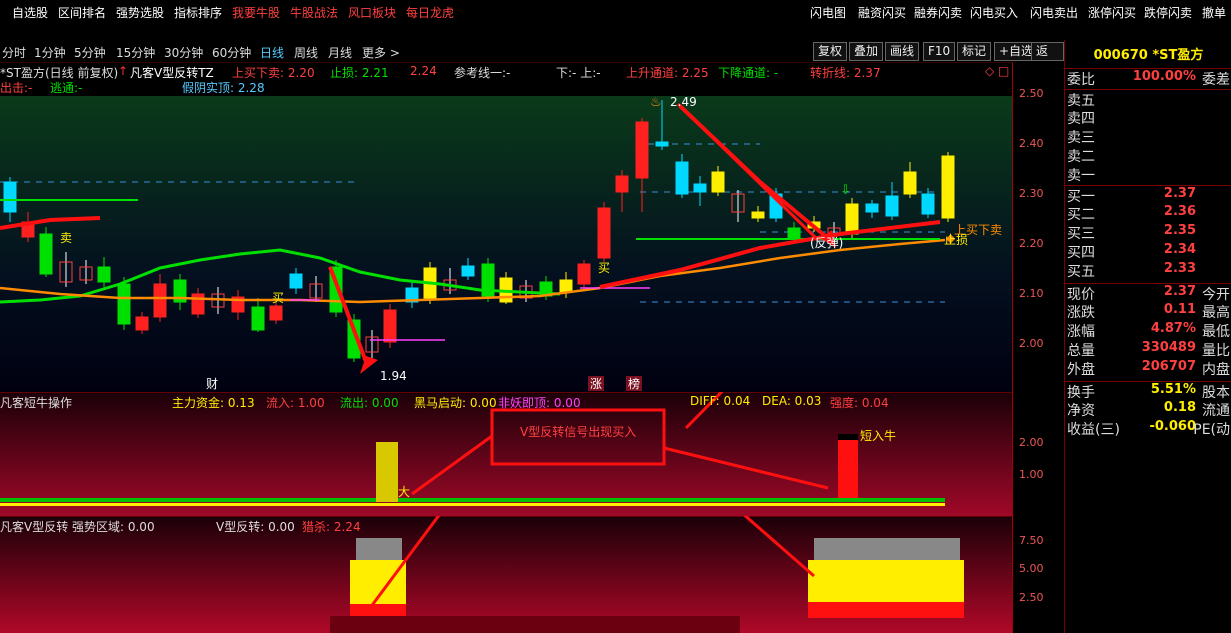  I want to click on stat-value: 330489, so click(1168, 347).